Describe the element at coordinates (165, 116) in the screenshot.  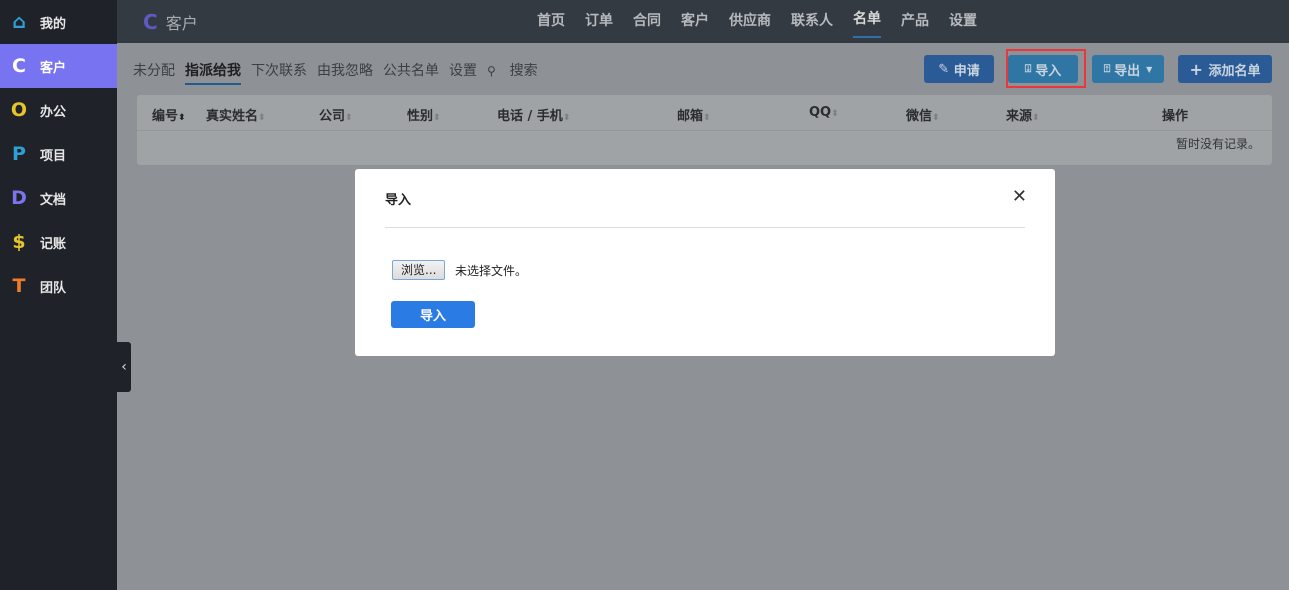
I see `column-header-label: 编号` at that location.